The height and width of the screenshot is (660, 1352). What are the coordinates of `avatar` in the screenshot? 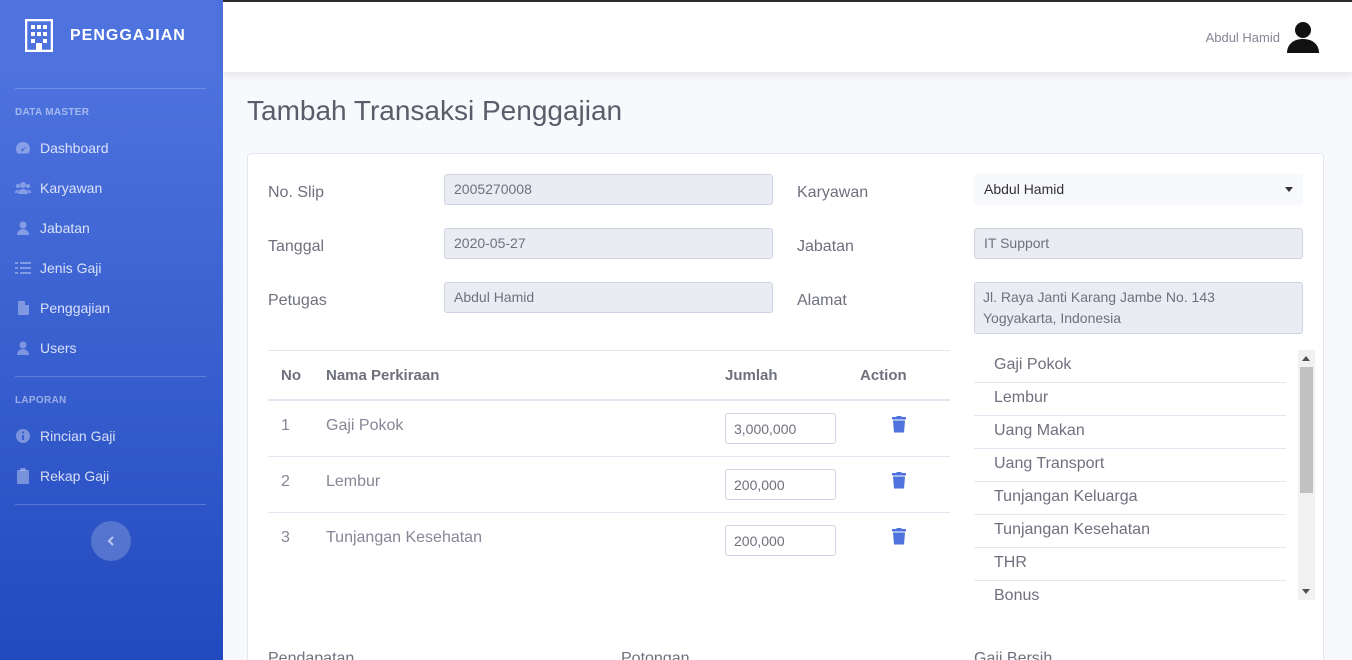 It's located at (1303, 37).